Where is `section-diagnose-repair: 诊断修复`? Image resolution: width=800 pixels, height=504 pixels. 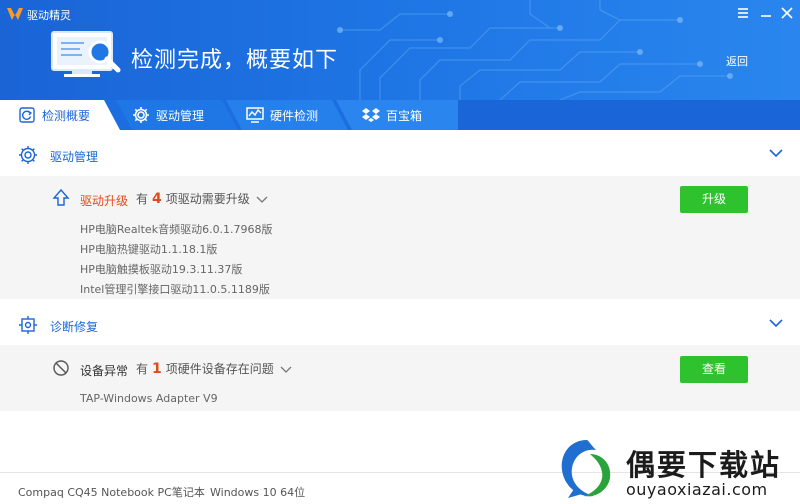 section-diagnose-repair: 诊断修复 is located at coordinates (400, 324).